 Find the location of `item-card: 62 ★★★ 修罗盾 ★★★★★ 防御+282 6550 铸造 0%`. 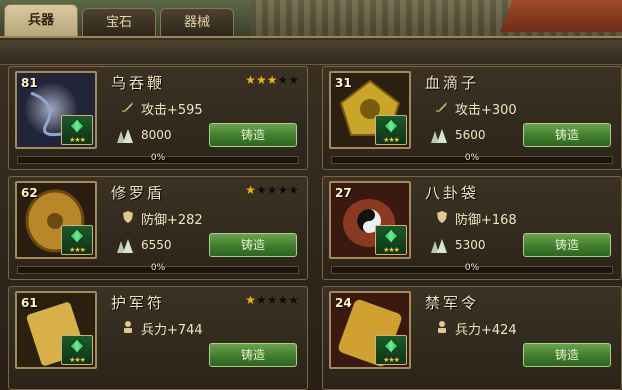

item-card: 62 ★★★ 修罗盾 ★★★★★ 防御+282 6550 铸造 0% is located at coordinates (158, 228).